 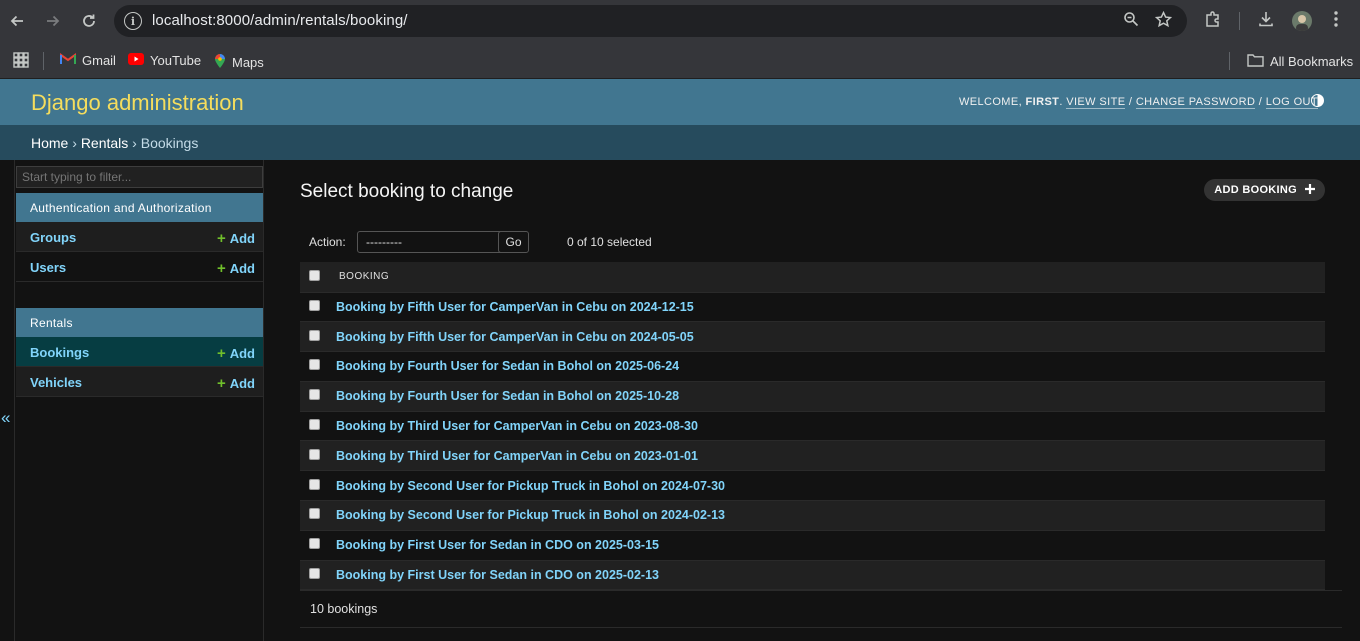 I want to click on model-link-users: Users, so click(x=48, y=267).